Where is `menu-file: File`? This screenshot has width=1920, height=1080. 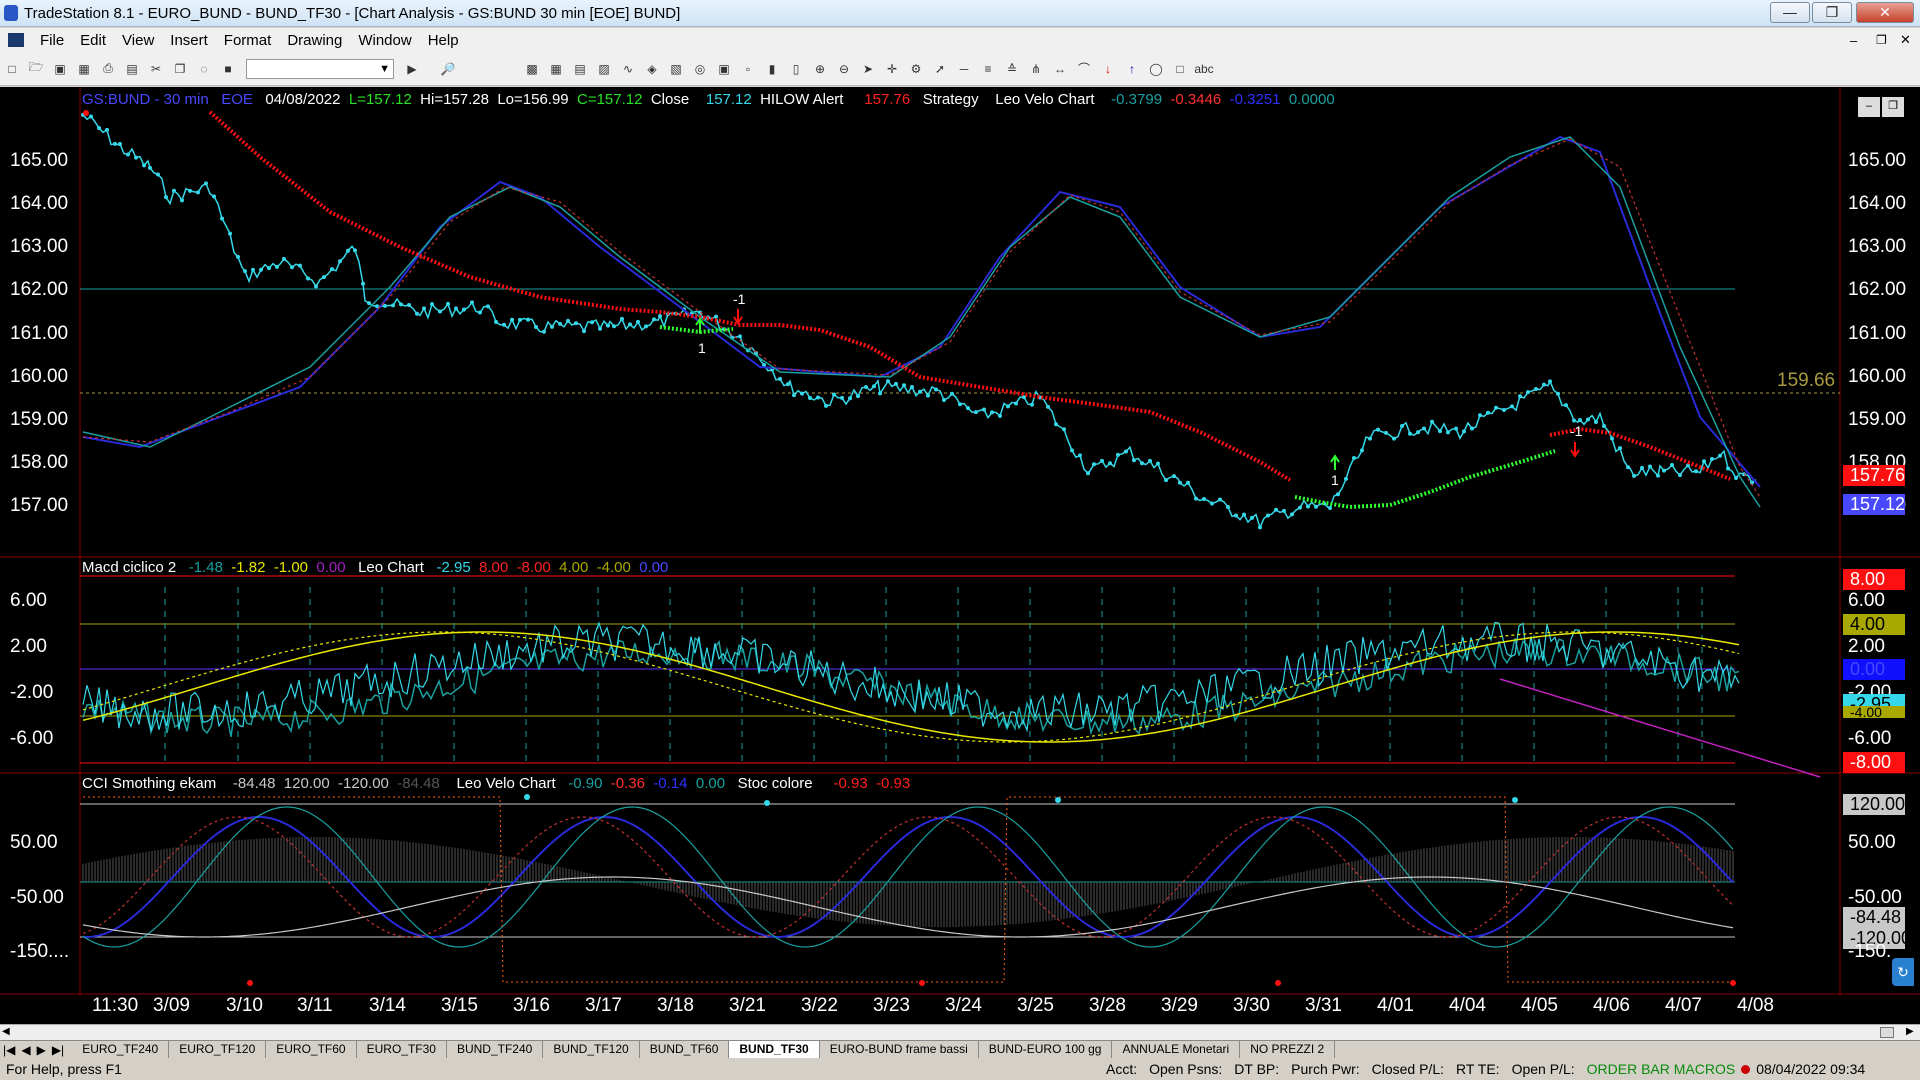
menu-file: File is located at coordinates (52, 40).